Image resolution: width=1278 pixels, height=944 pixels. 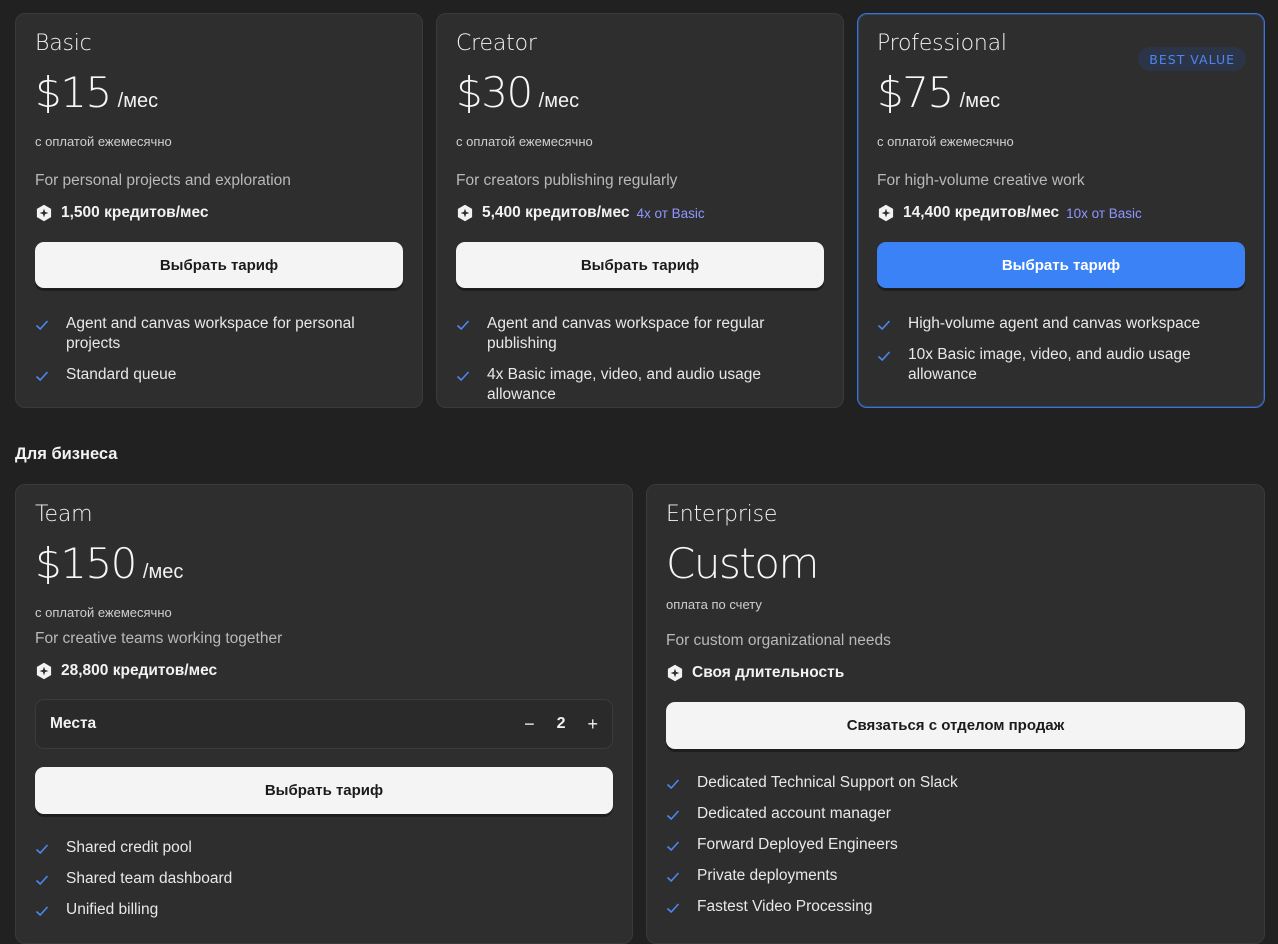 I want to click on price-row: $15 /мес, so click(x=96, y=92).